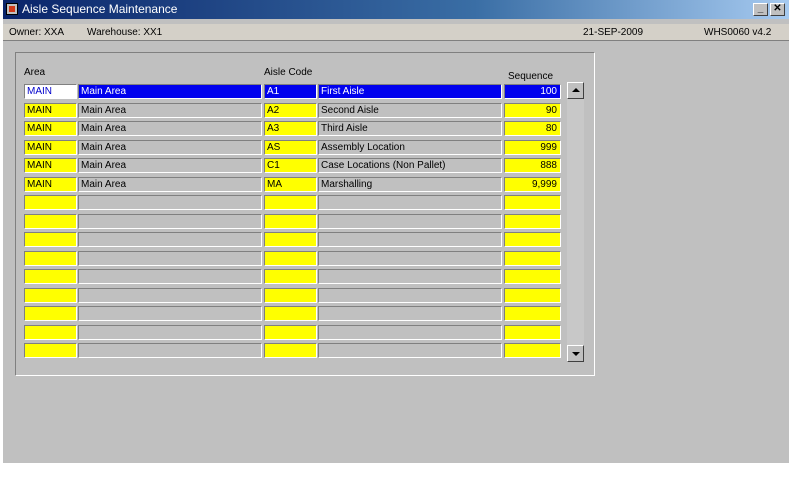  I want to click on aisle-description-field: Marshalling, so click(410, 184).